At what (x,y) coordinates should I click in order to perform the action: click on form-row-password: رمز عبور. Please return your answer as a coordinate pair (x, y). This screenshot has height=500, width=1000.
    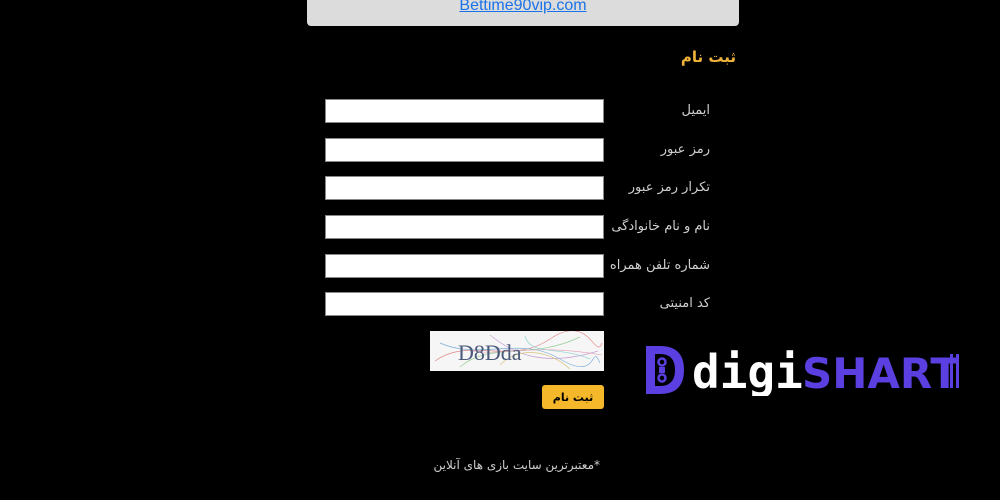
    Looking at the image, I should click on (517, 151).